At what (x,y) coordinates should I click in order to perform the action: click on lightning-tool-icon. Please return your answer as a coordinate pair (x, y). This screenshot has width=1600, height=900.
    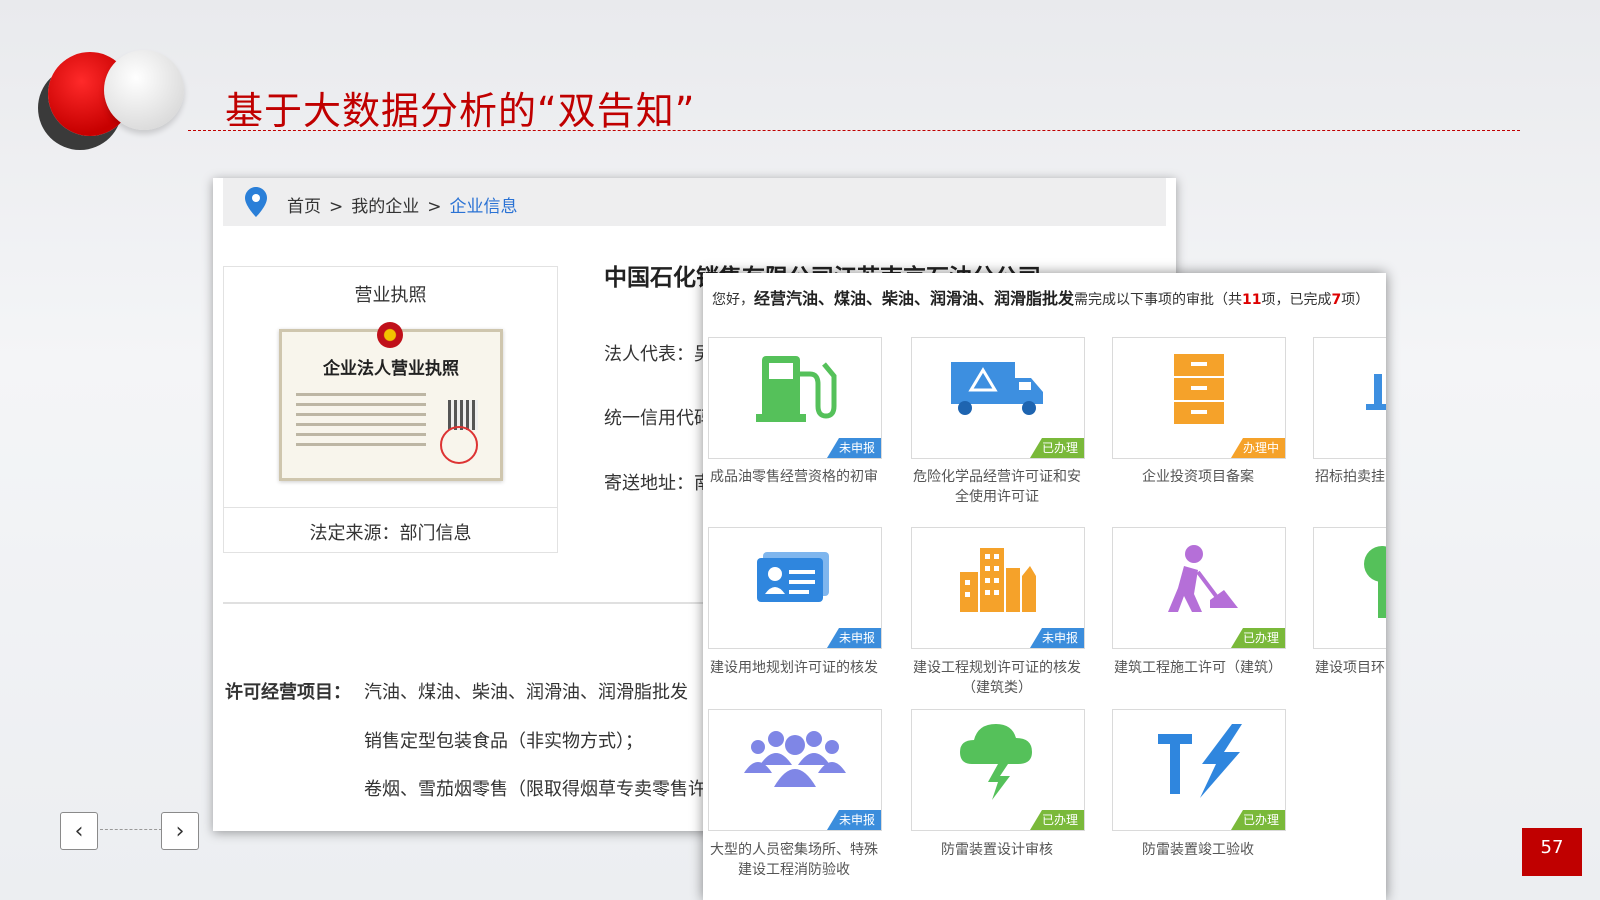
    Looking at the image, I should click on (1200, 761).